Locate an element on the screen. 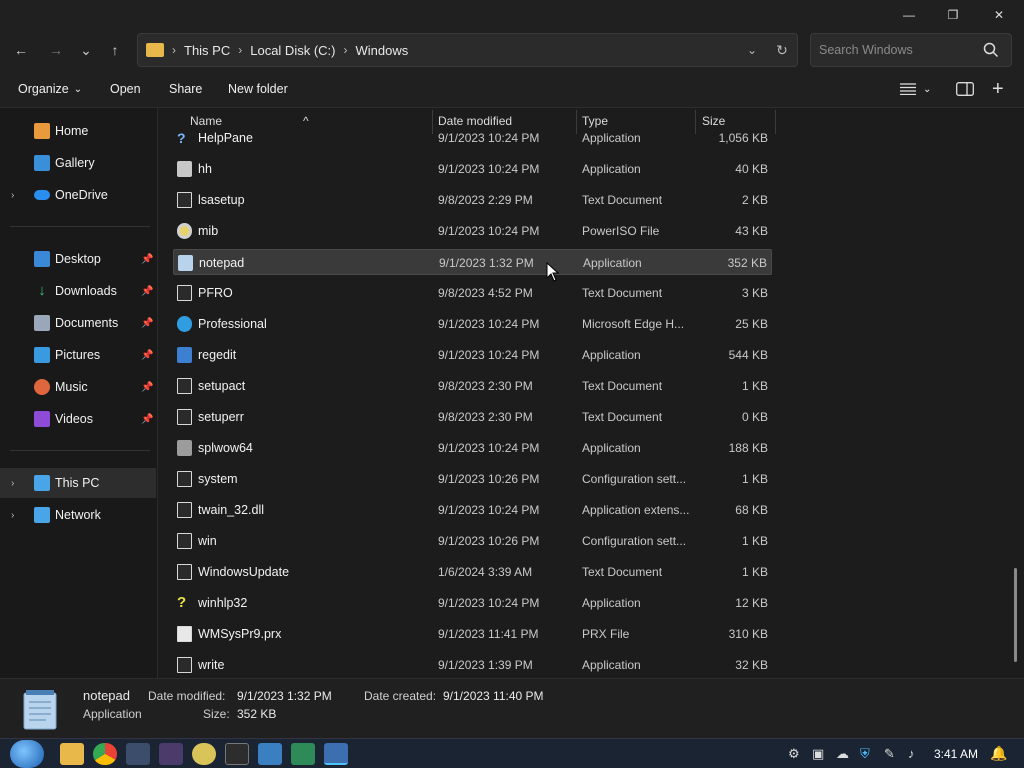 This screenshot has width=1024, height=768. sidebar-item-videos: Videos 📌 is located at coordinates (78, 419).